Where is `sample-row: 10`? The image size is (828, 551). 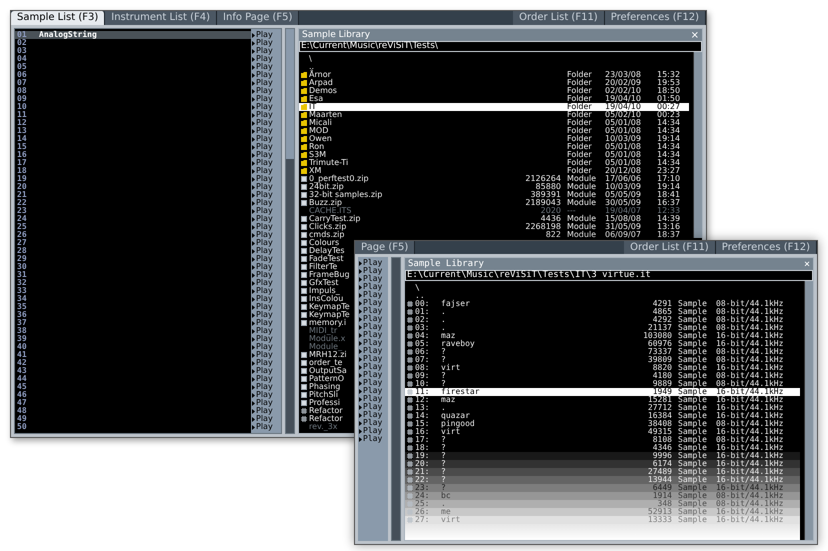
sample-row: 10 is located at coordinates (133, 107).